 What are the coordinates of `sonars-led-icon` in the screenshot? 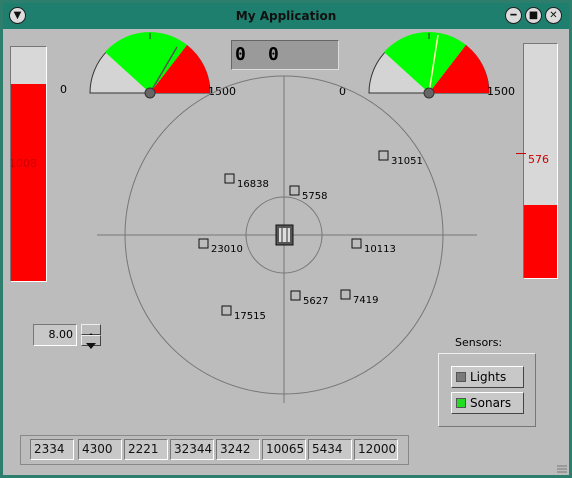 It's located at (461, 403).